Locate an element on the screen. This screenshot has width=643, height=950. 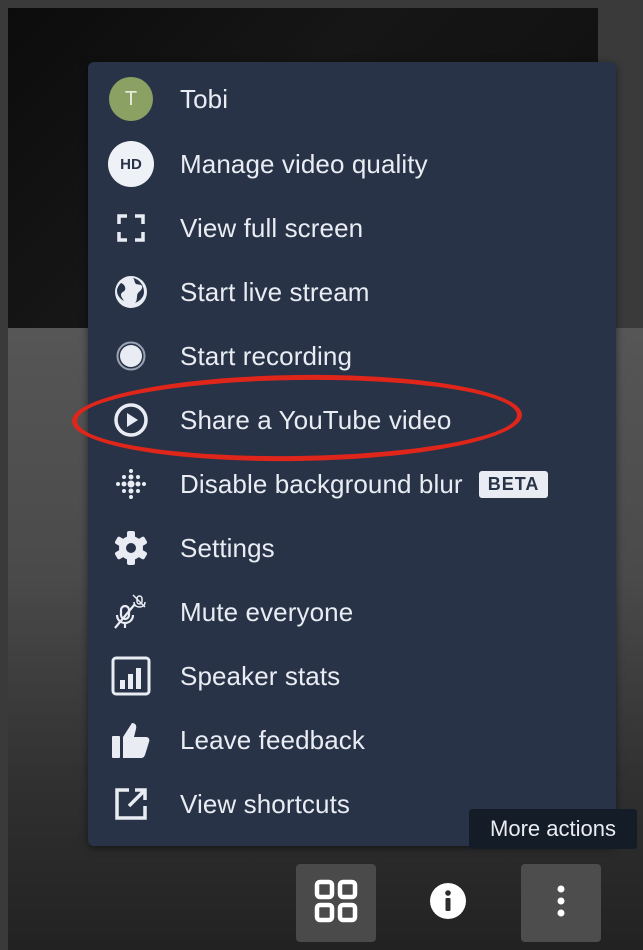
menu-item-label: Leave feedback is located at coordinates (272, 739).